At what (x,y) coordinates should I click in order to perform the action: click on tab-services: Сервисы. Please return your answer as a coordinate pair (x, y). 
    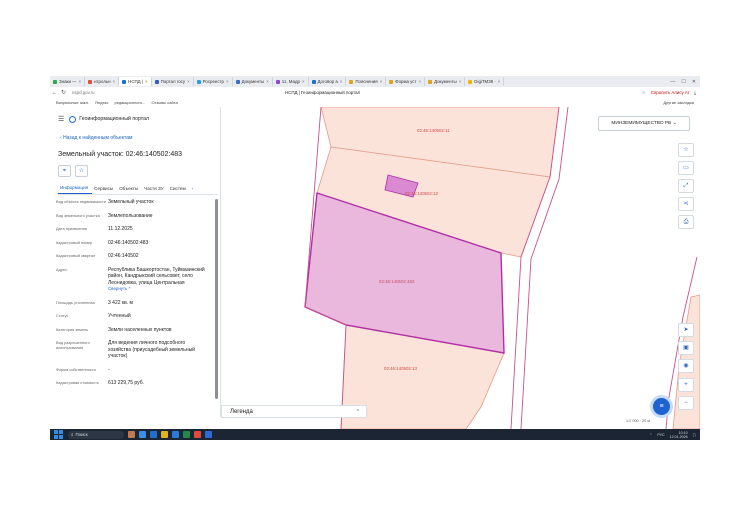
    Looking at the image, I should click on (104, 190).